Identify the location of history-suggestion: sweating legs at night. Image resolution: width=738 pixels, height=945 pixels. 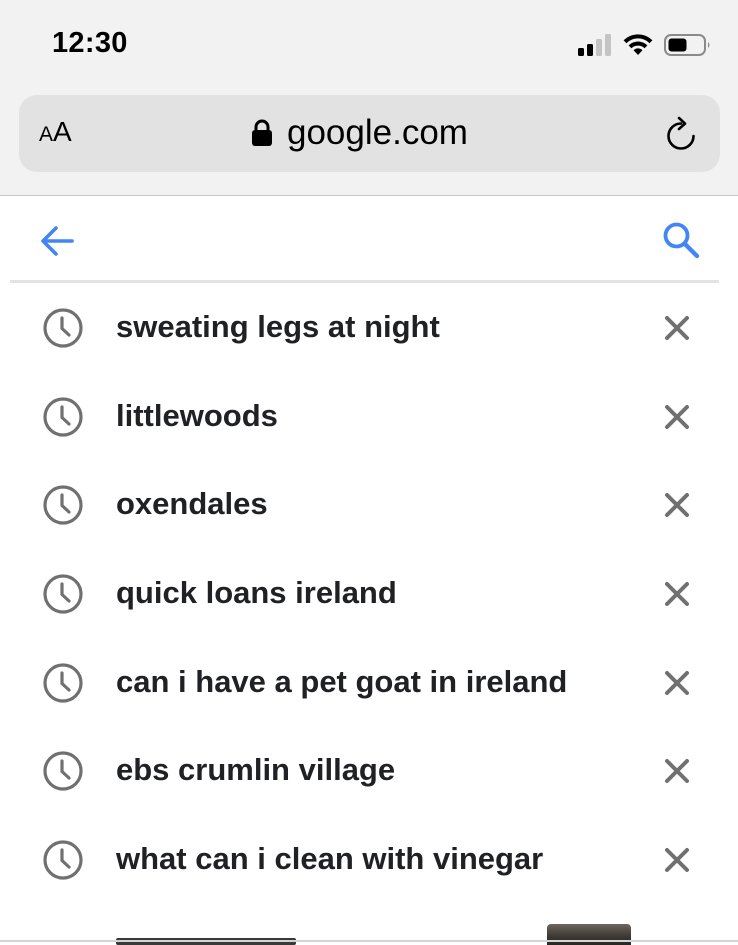
(369, 327).